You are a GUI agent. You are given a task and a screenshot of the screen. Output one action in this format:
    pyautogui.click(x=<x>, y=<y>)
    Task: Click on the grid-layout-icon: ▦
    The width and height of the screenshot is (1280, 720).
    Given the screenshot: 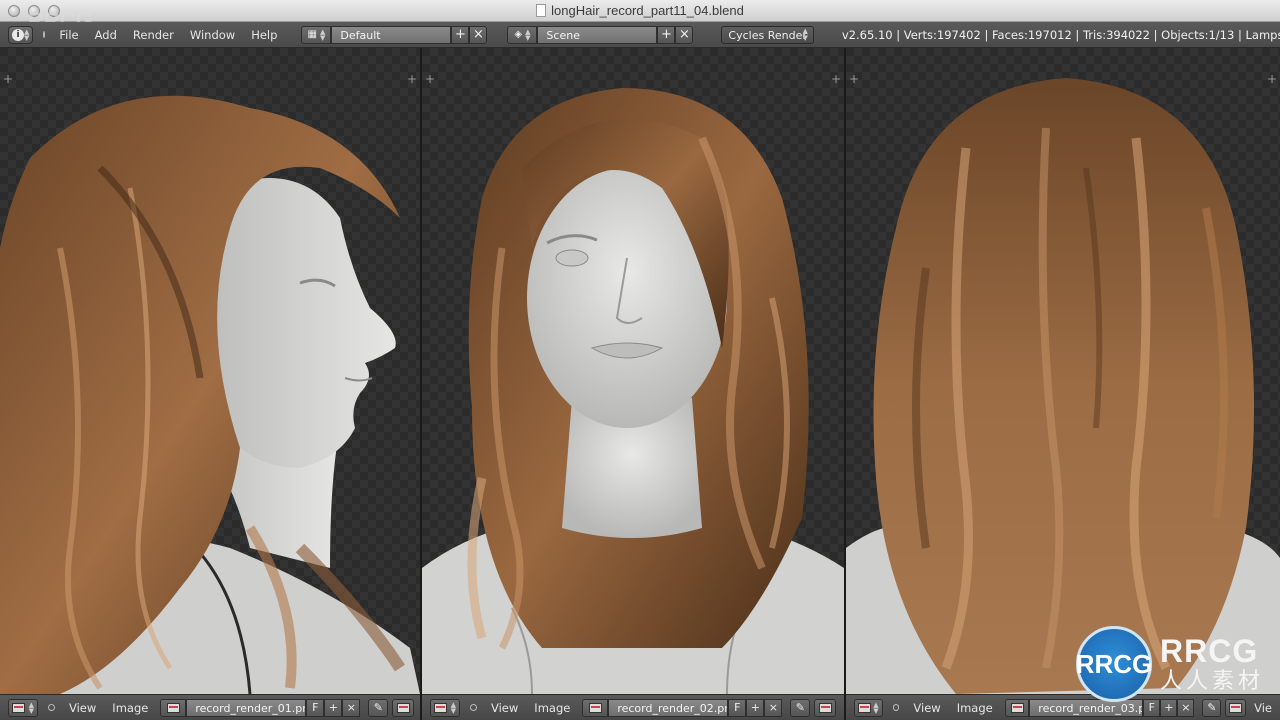 What is the action you would take?
    pyautogui.click(x=312, y=34)
    